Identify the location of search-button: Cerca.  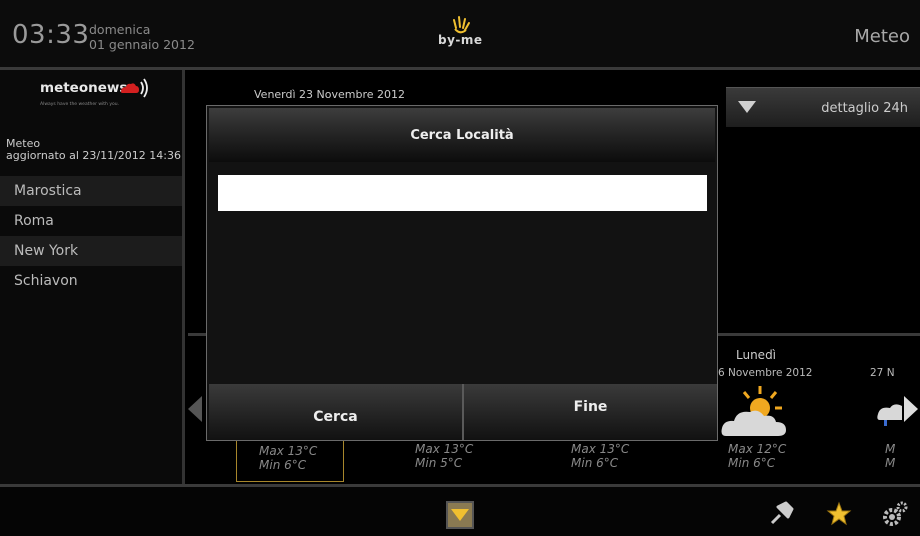
(335, 412).